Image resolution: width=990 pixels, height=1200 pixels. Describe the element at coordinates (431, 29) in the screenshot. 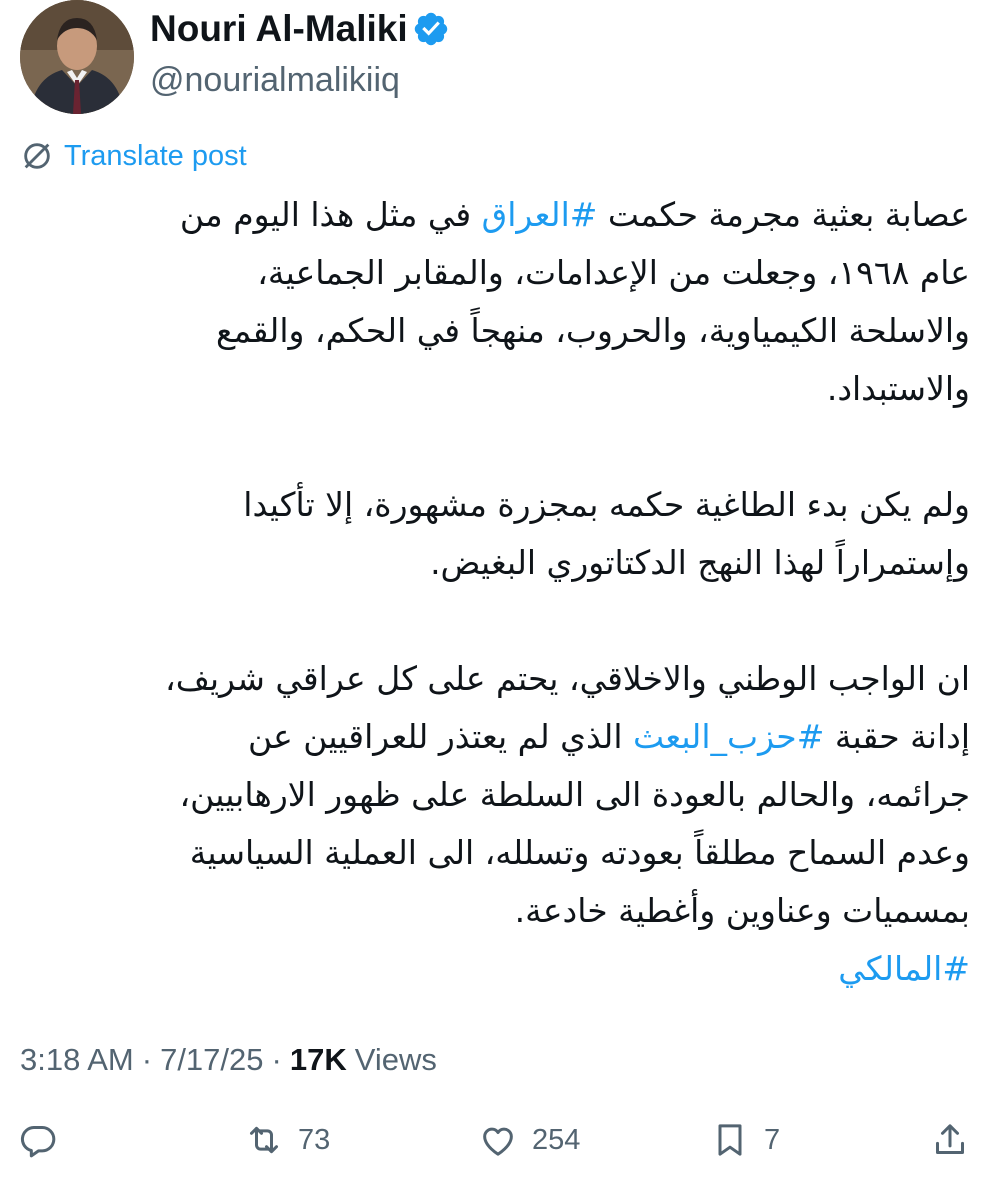

I see `verified-badge-icon` at that location.